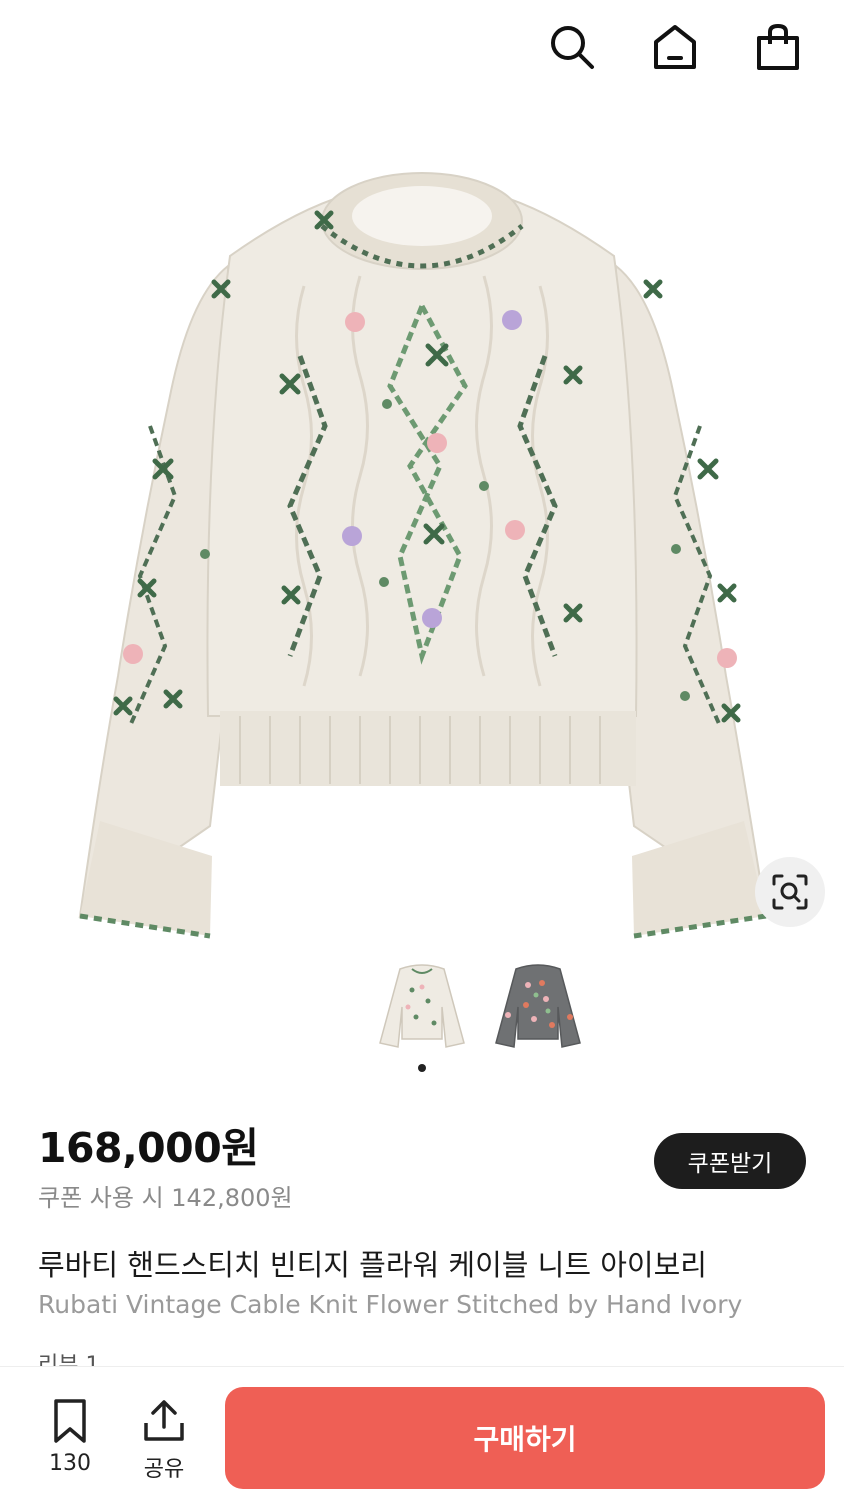  What do you see at coordinates (675, 47) in the screenshot?
I see `home-icon` at bounding box center [675, 47].